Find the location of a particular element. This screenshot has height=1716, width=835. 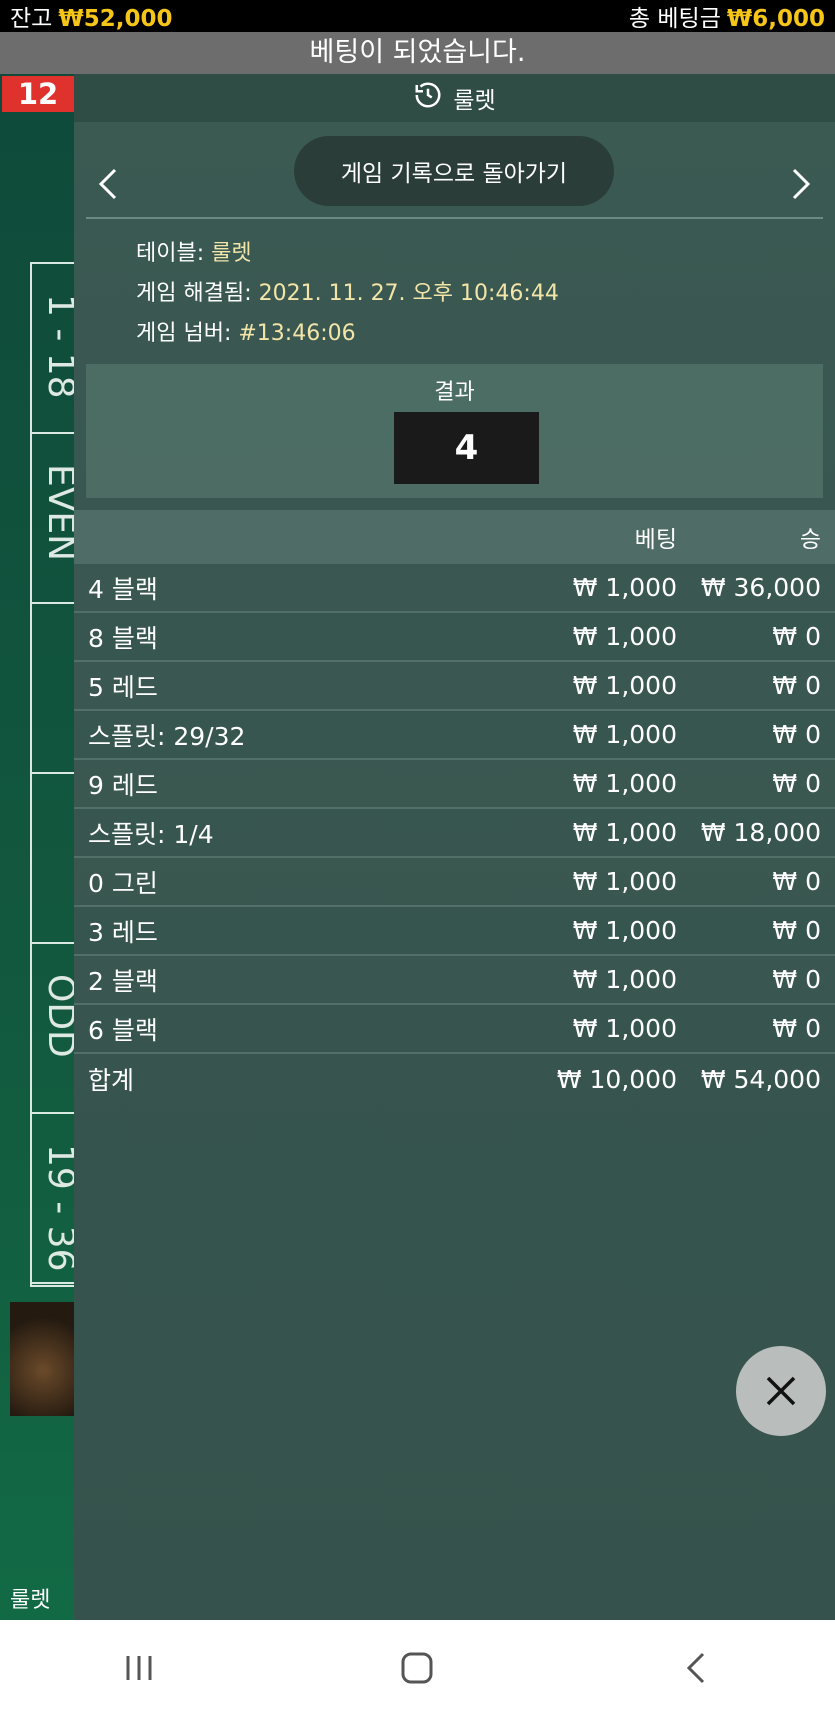

close-icon is located at coordinates (781, 1391).